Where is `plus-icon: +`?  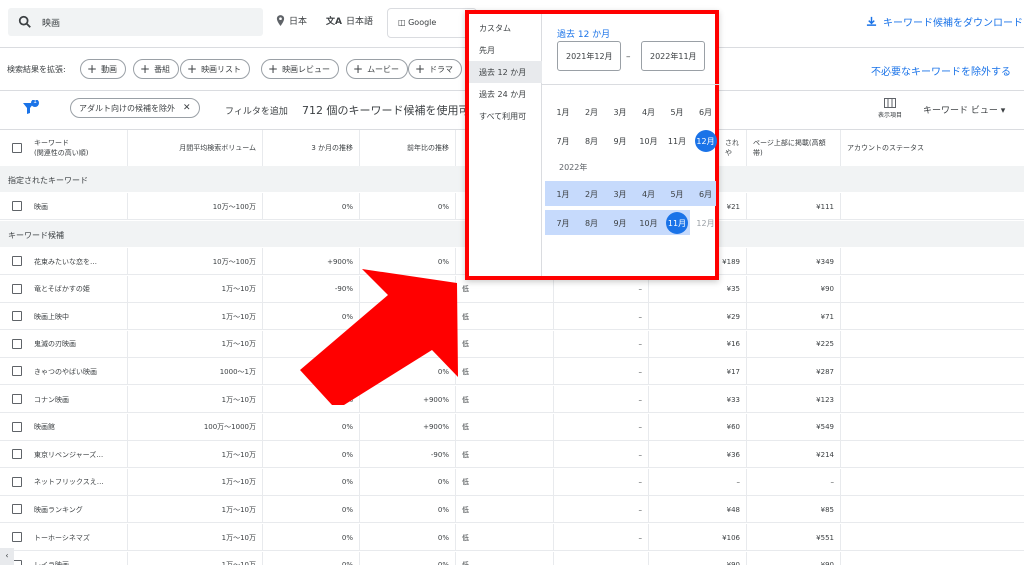
plus-icon: + is located at coordinates (273, 69).